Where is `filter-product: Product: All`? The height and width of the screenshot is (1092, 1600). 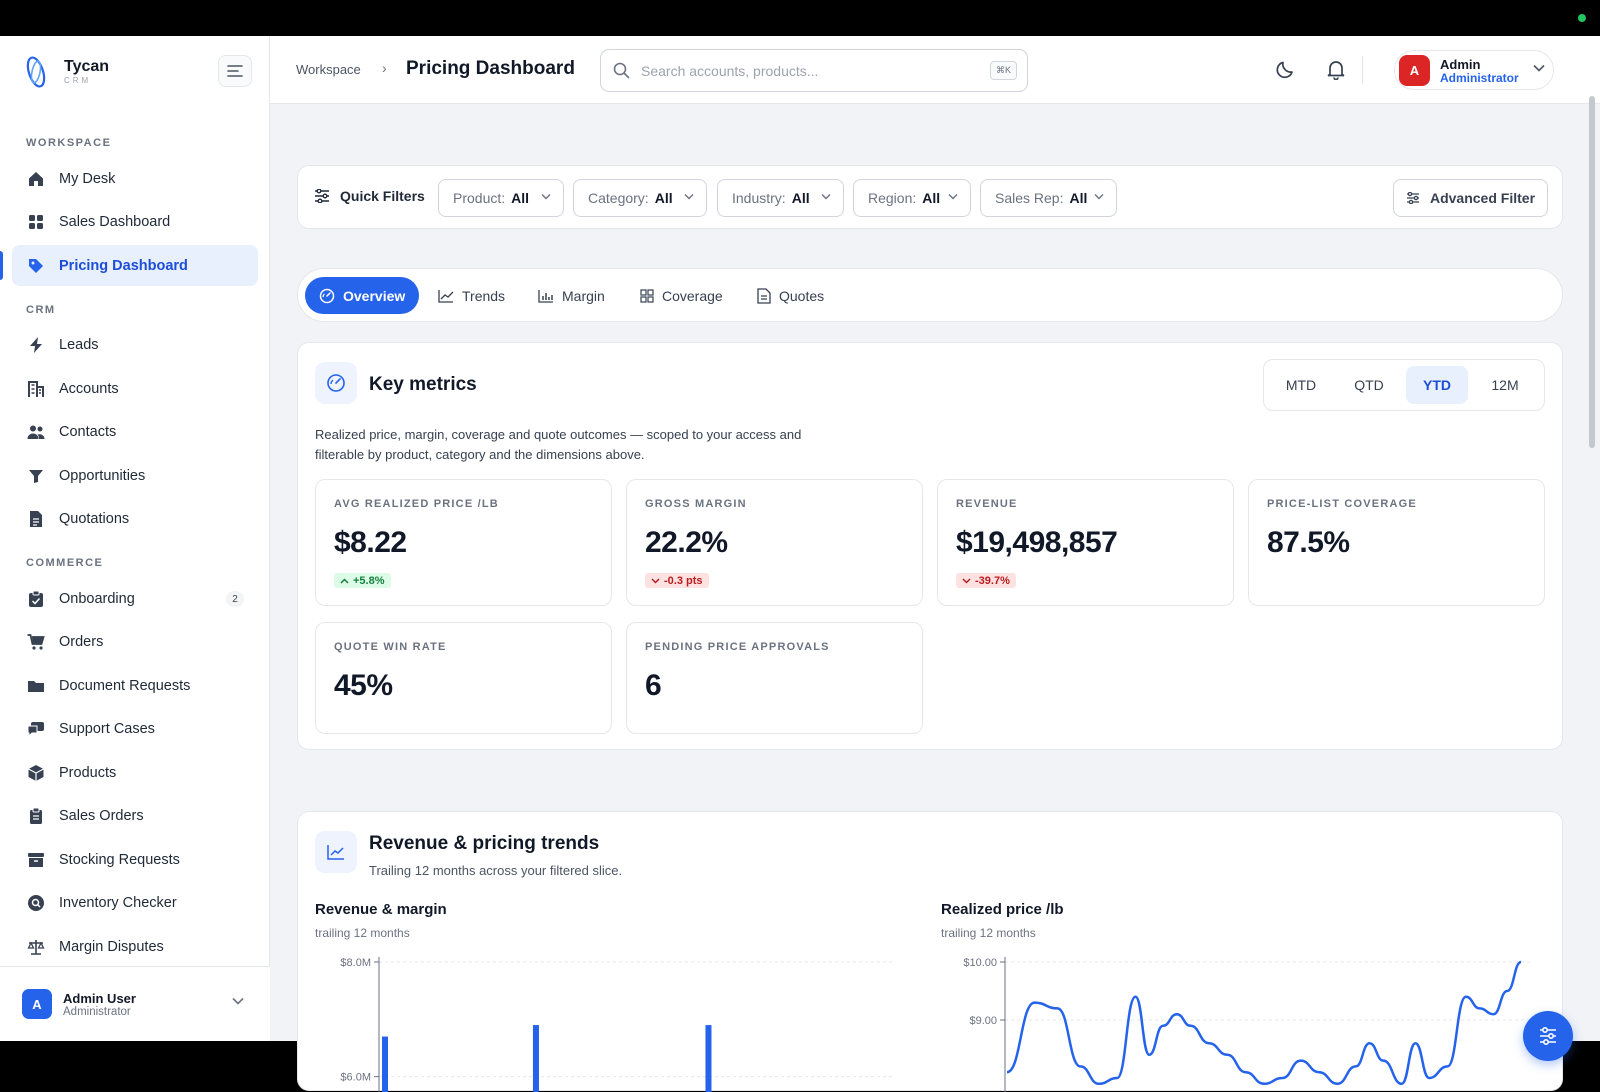 filter-product: Product: All is located at coordinates (501, 198).